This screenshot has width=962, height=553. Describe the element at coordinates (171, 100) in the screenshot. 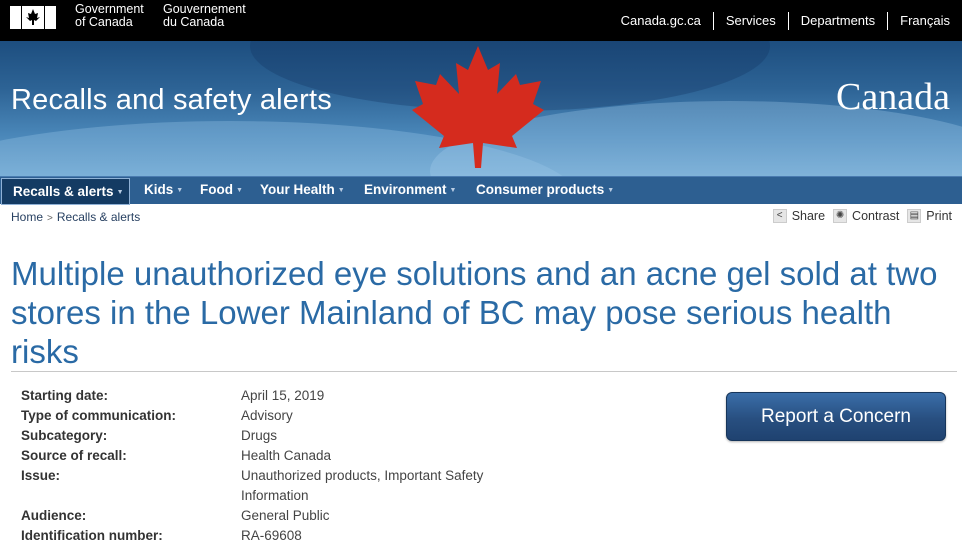

I see `banner-title: Recalls and safety alerts` at that location.